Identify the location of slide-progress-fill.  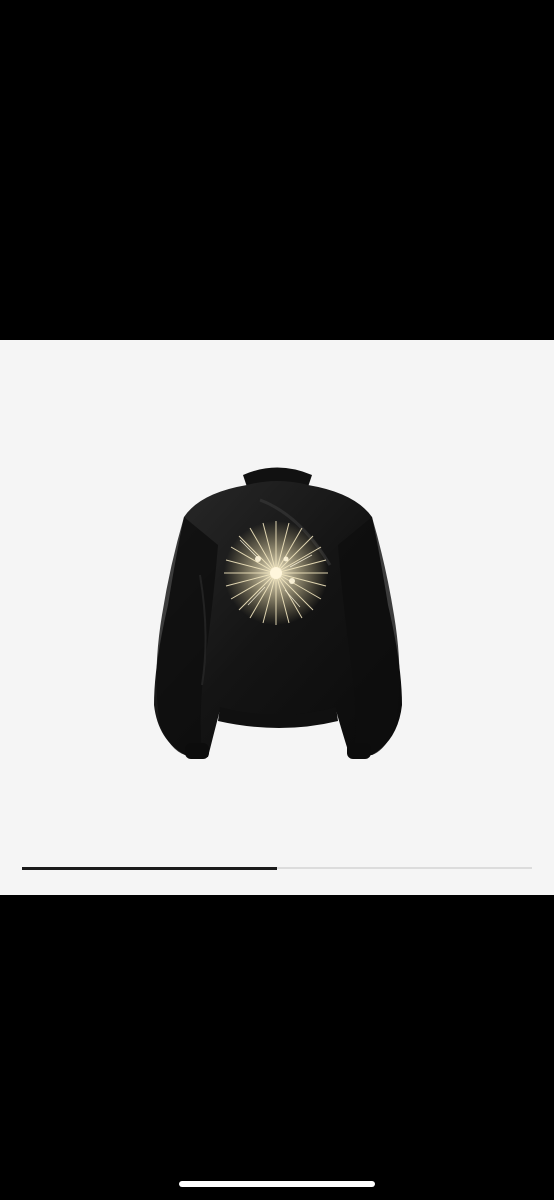
(149, 868).